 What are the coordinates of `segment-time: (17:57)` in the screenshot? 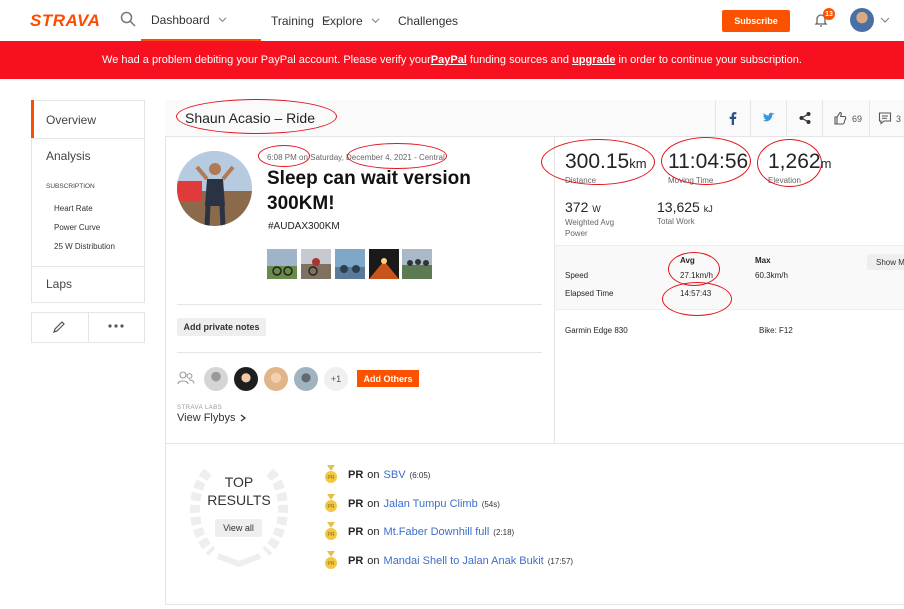 It's located at (560, 561).